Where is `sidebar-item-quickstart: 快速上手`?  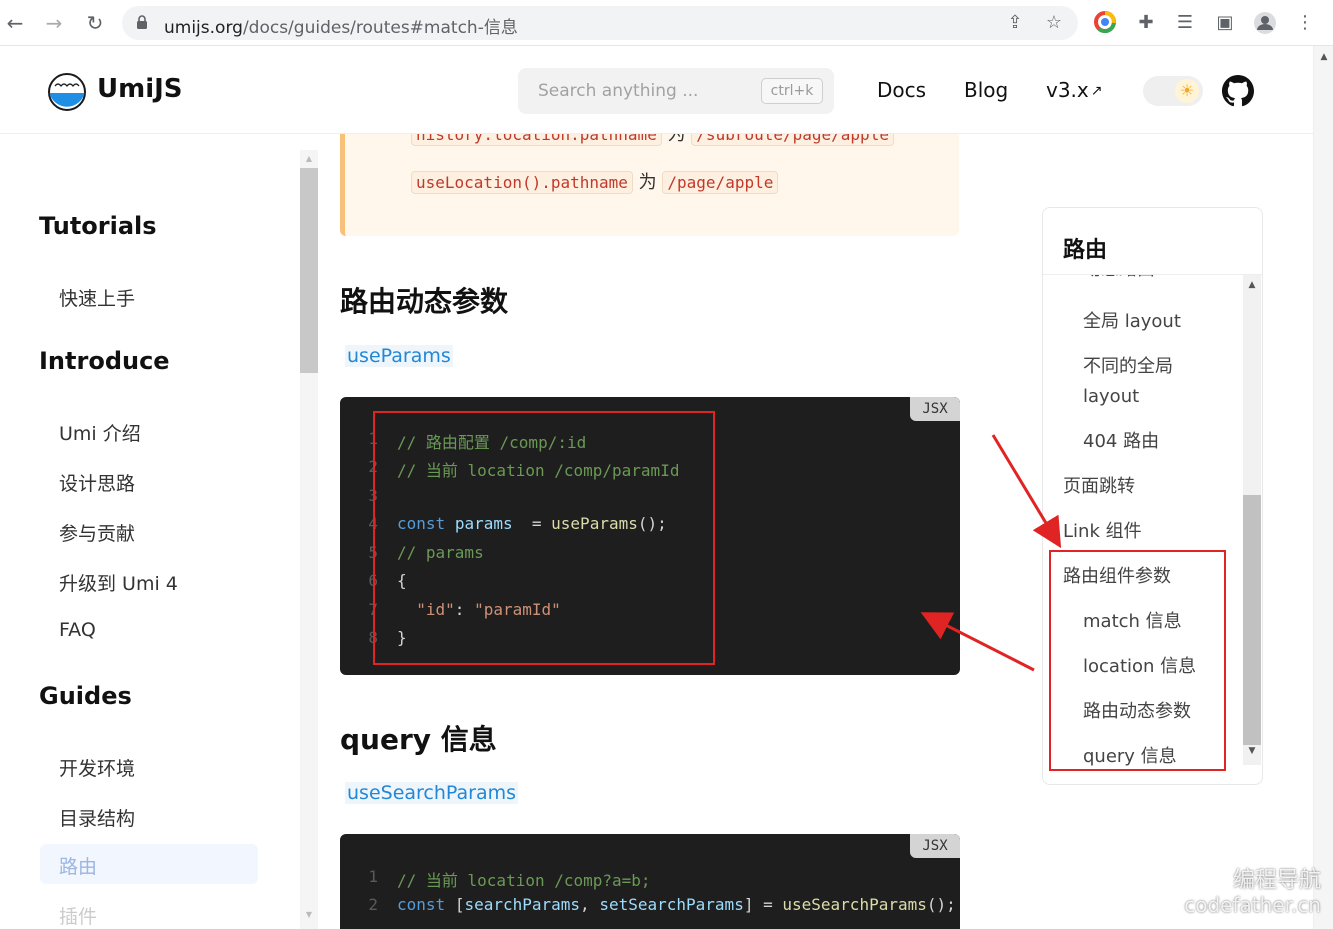 sidebar-item-quickstart: 快速上手 is located at coordinates (97, 297).